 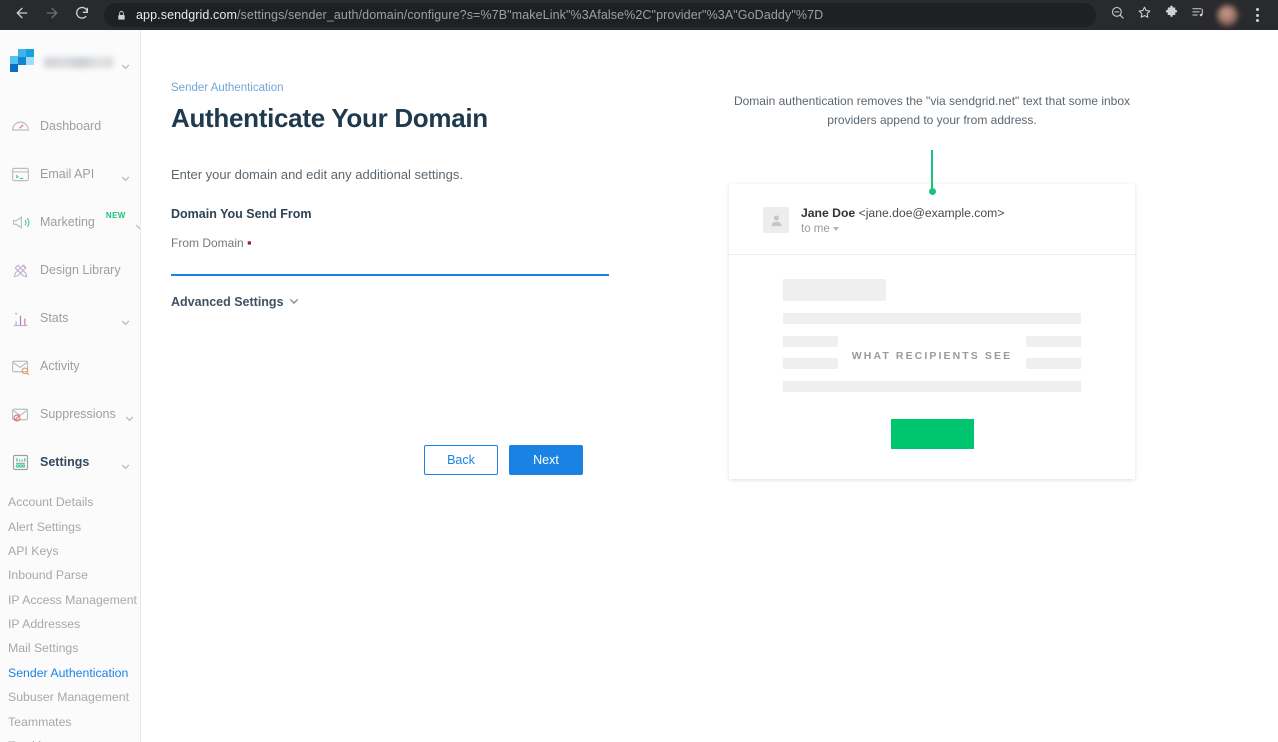 I want to click on sidebar-item-settings: Settings, so click(x=70, y=462).